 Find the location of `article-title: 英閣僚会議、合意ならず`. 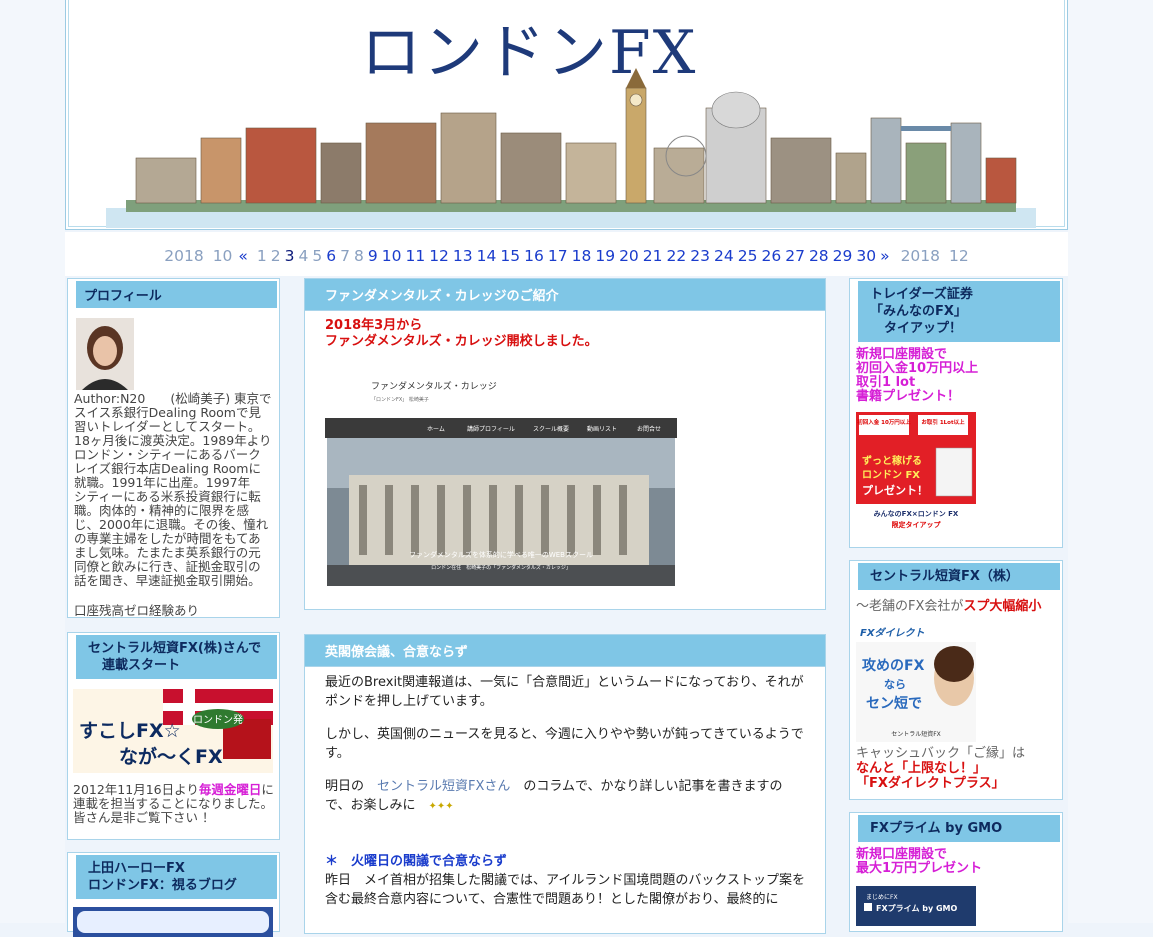

article-title: 英閣僚会議、合意ならず is located at coordinates (565, 651).